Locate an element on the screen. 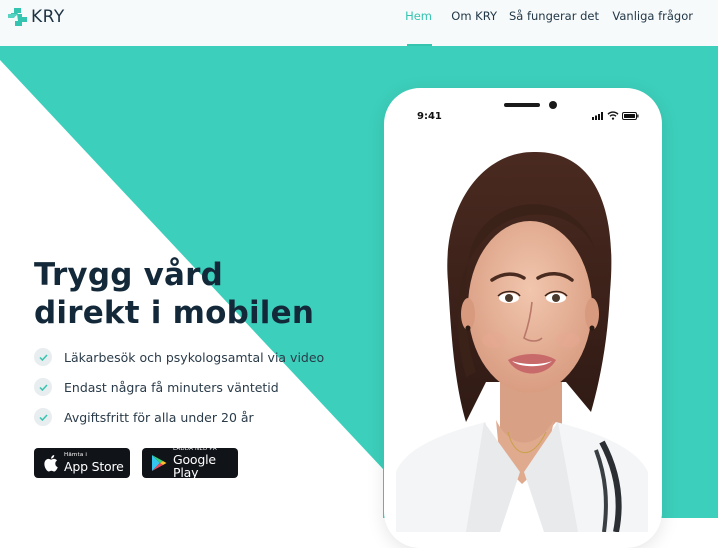  google-play-button: LADDA NED PÅ Google Play is located at coordinates (190, 463).